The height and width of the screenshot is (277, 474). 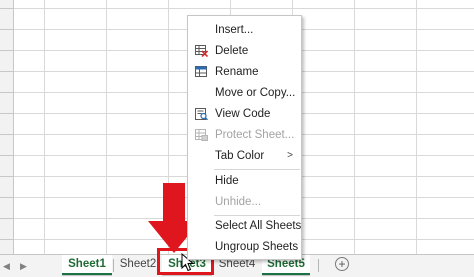 What do you see at coordinates (232, 51) in the screenshot?
I see `menu-item-label: Delete` at bounding box center [232, 51].